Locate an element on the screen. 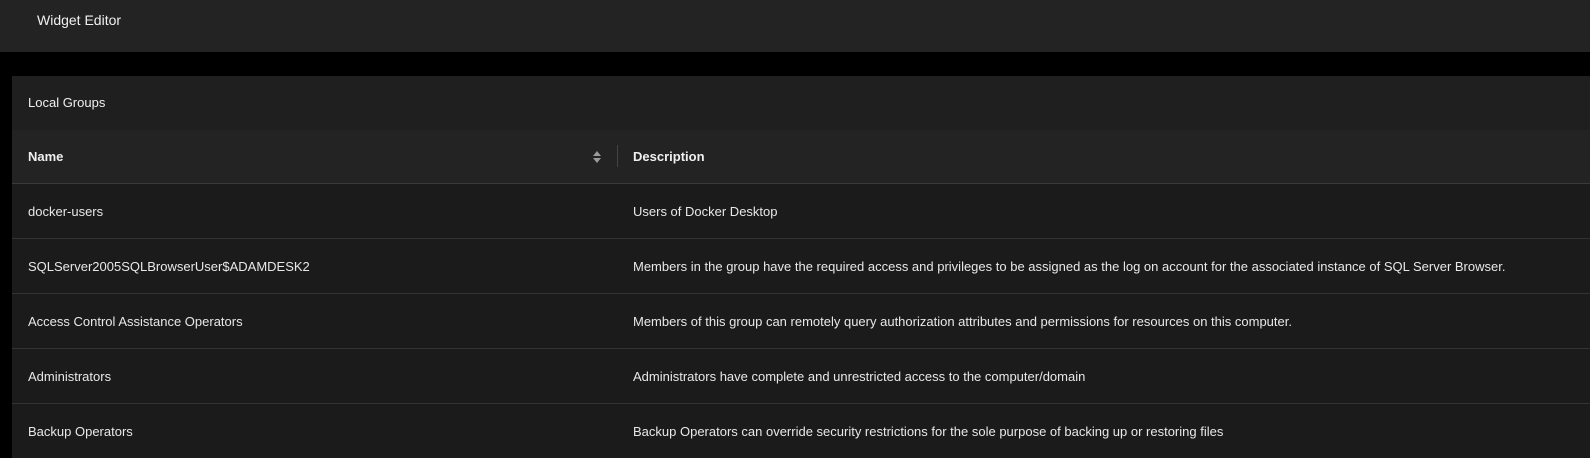  column-header-description: Description is located at coordinates (1083, 156).